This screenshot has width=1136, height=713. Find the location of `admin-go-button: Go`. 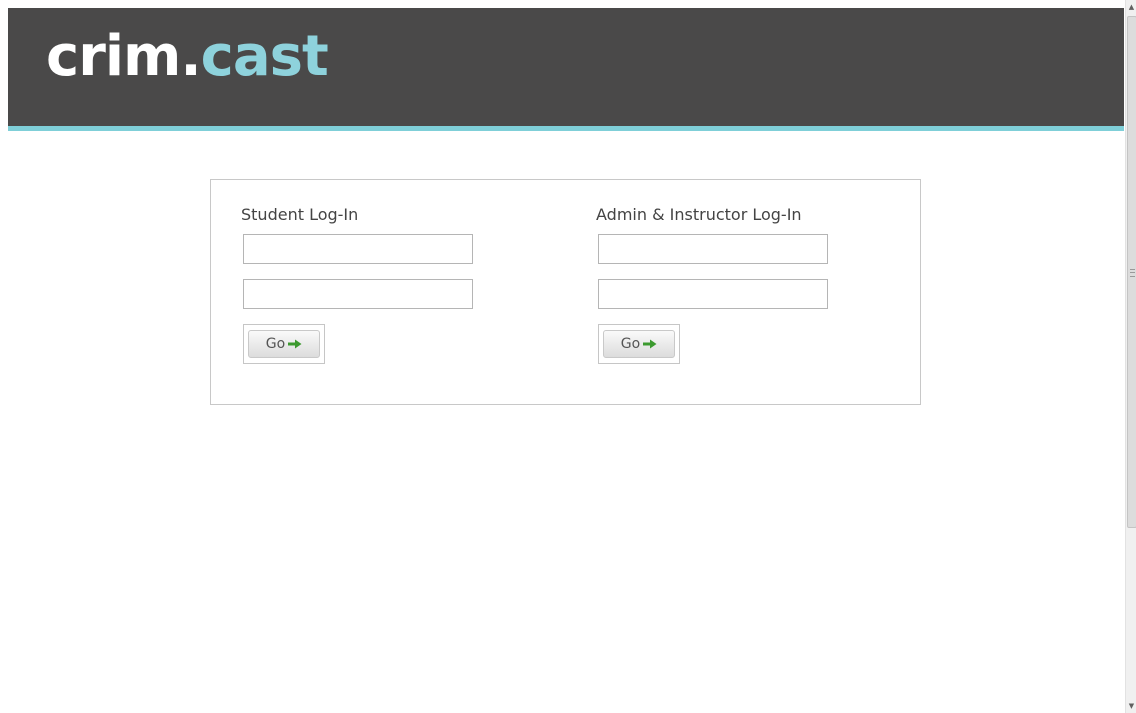

admin-go-button: Go is located at coordinates (639, 344).